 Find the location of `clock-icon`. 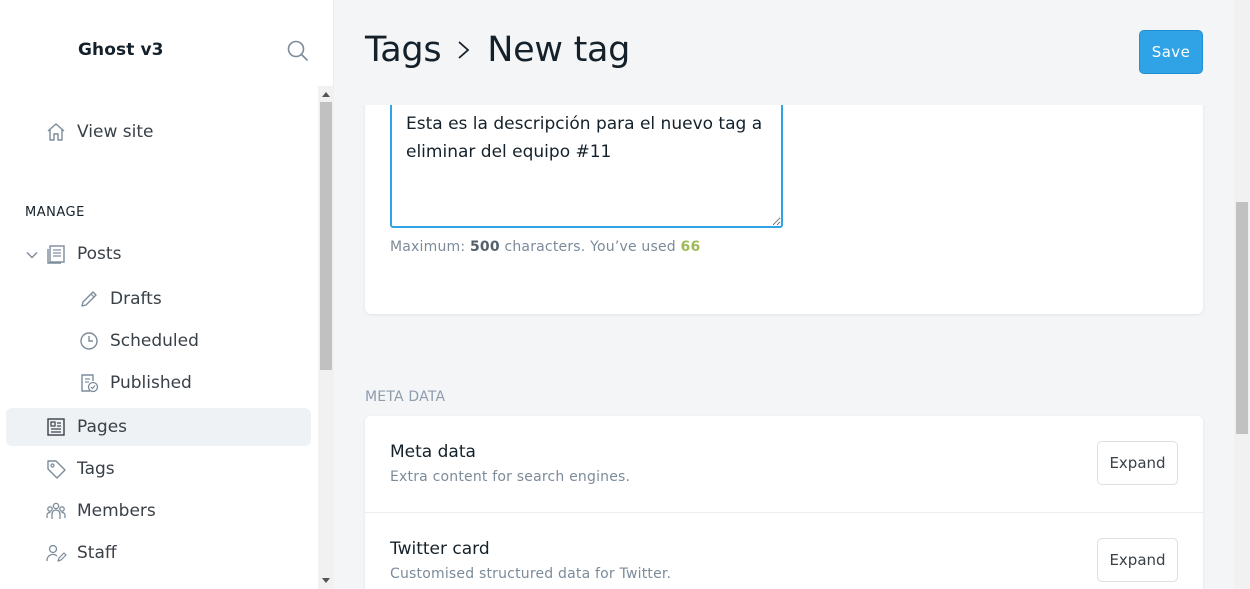

clock-icon is located at coordinates (89, 341).